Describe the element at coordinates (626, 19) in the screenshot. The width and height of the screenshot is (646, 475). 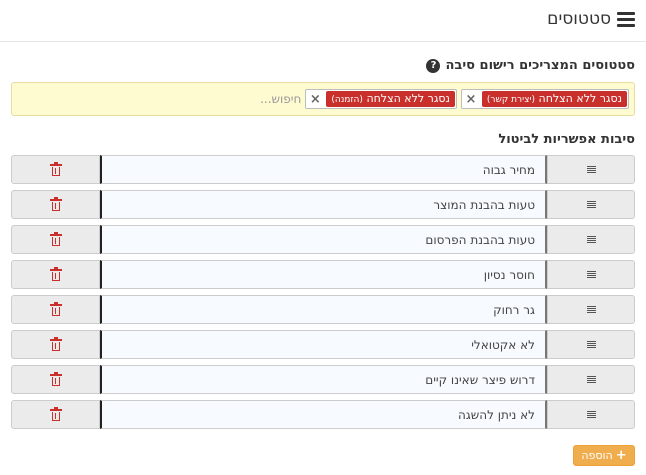
I see `list-icon` at that location.